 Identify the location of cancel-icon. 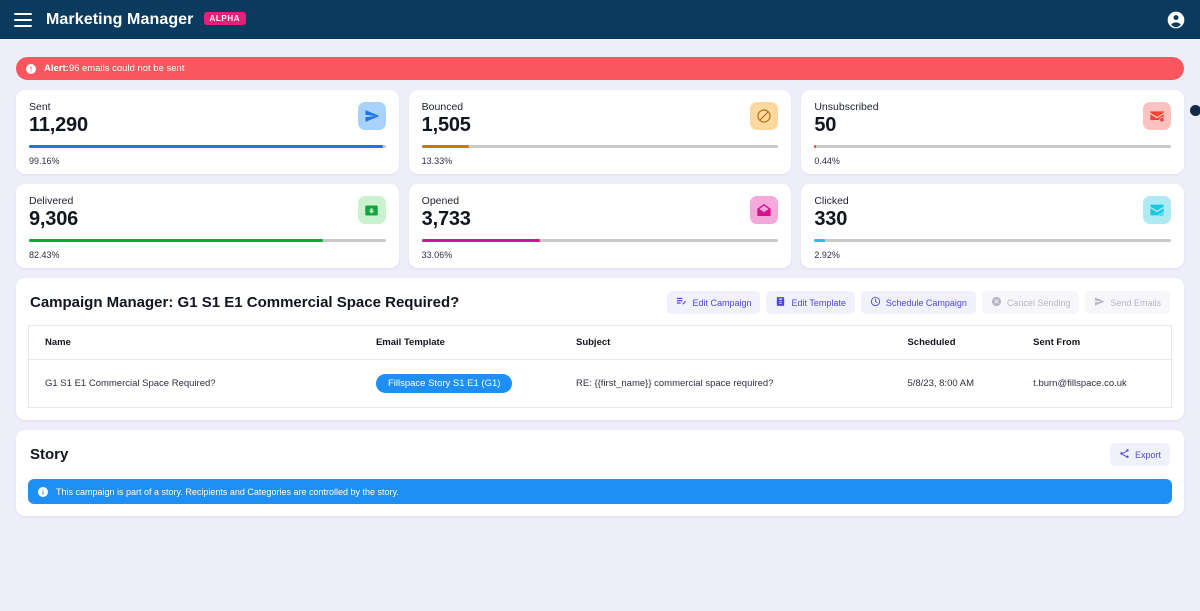
(996, 302).